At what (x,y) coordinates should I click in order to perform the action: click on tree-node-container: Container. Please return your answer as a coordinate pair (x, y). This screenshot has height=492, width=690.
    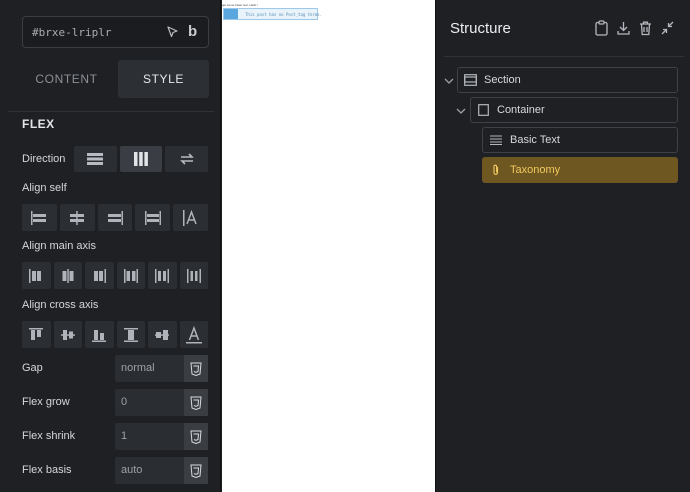
    Looking at the image, I should click on (574, 110).